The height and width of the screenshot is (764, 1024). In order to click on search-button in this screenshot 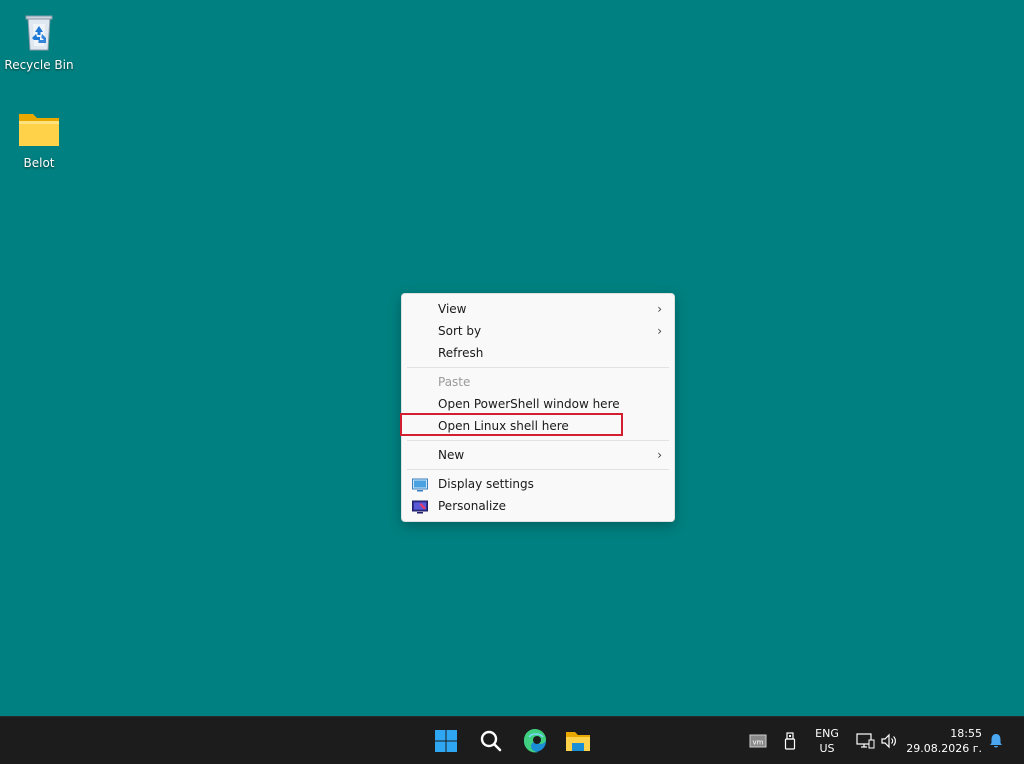, I will do `click(491, 741)`.